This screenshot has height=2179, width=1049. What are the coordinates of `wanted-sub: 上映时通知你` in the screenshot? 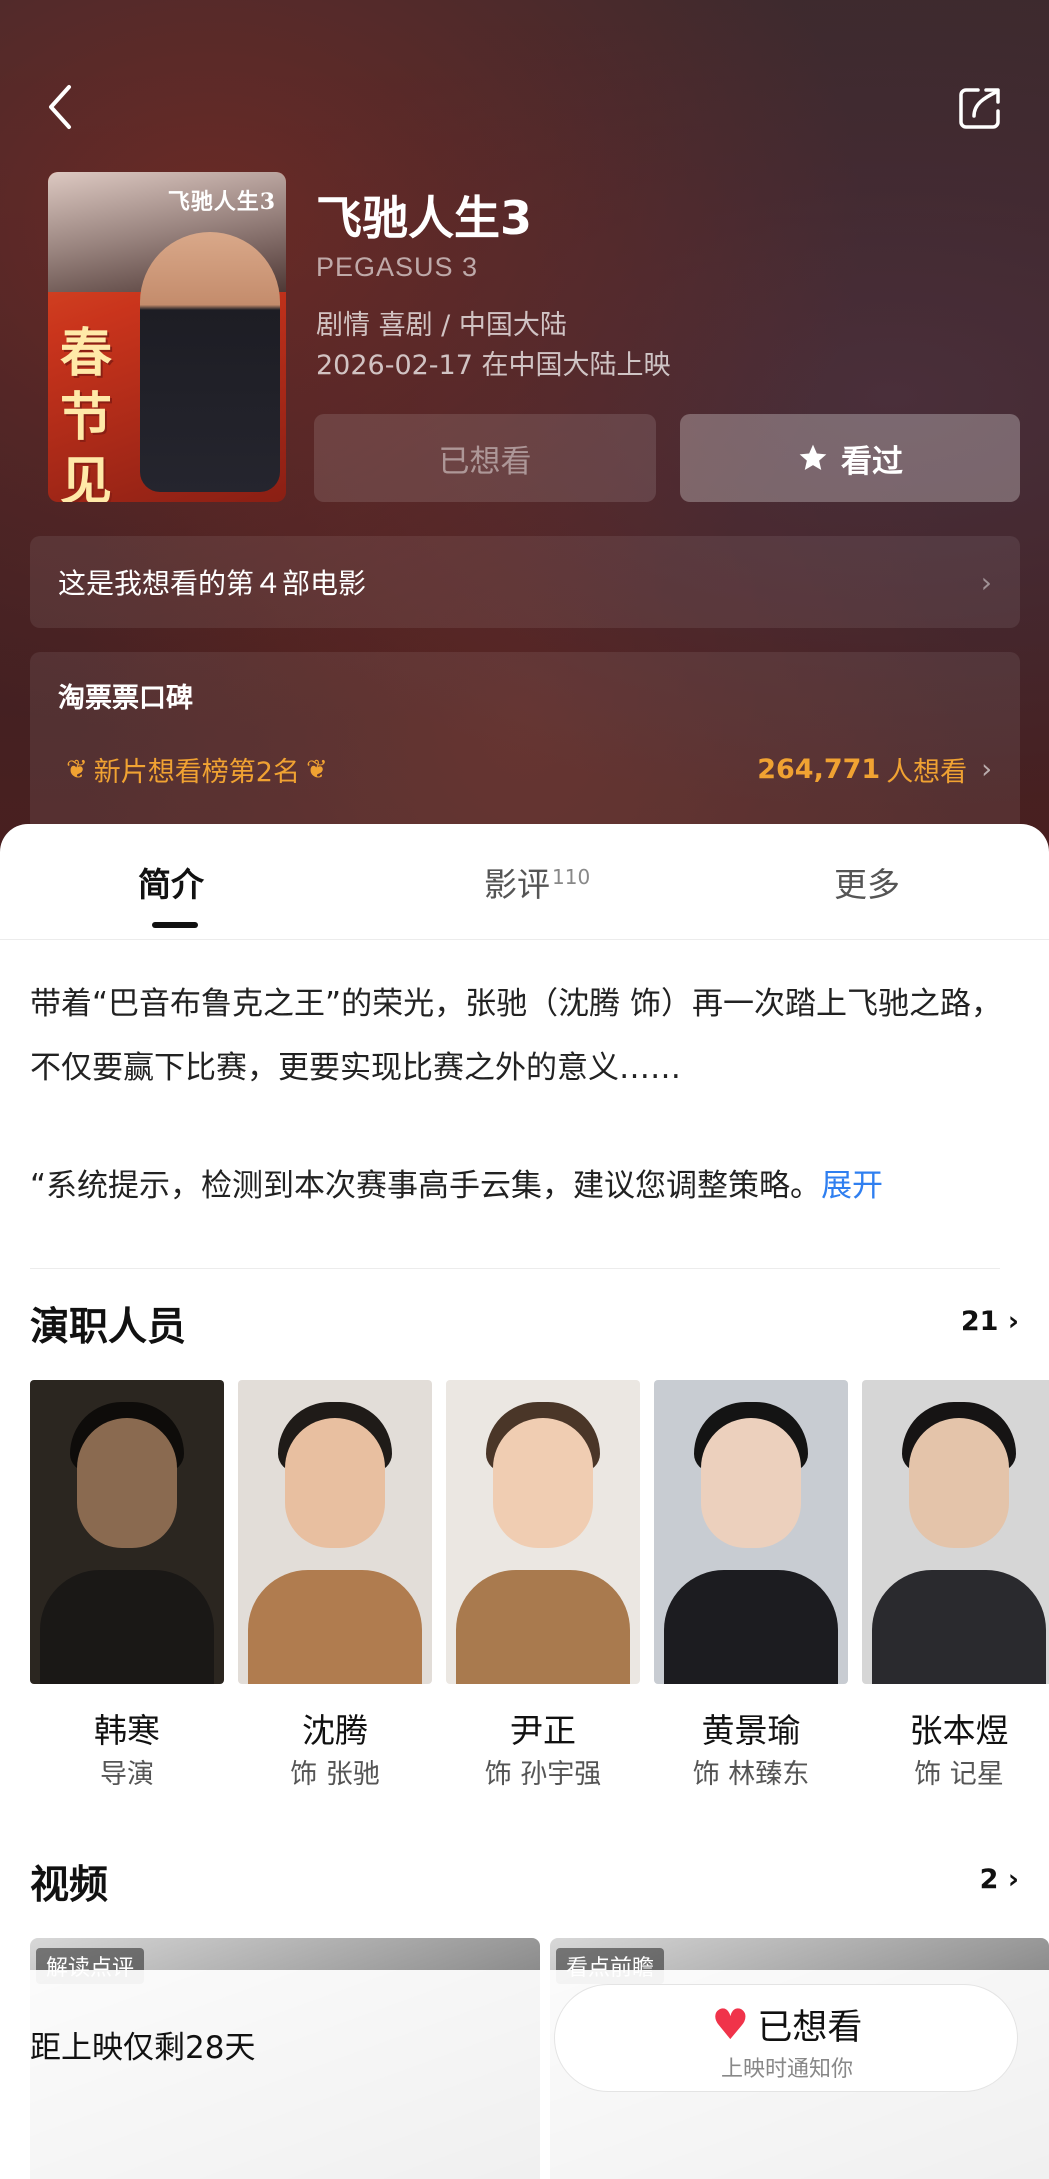 It's located at (786, 2069).